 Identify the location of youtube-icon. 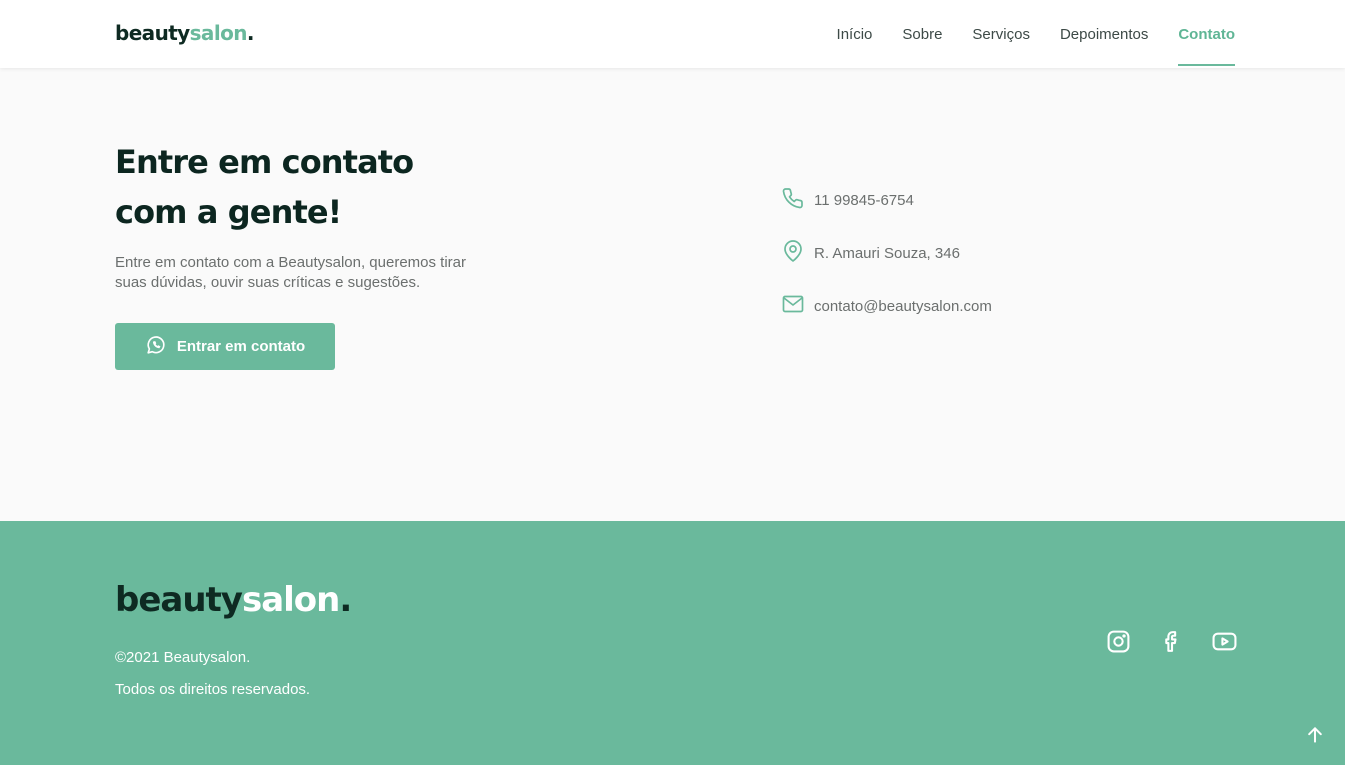
(1224, 641).